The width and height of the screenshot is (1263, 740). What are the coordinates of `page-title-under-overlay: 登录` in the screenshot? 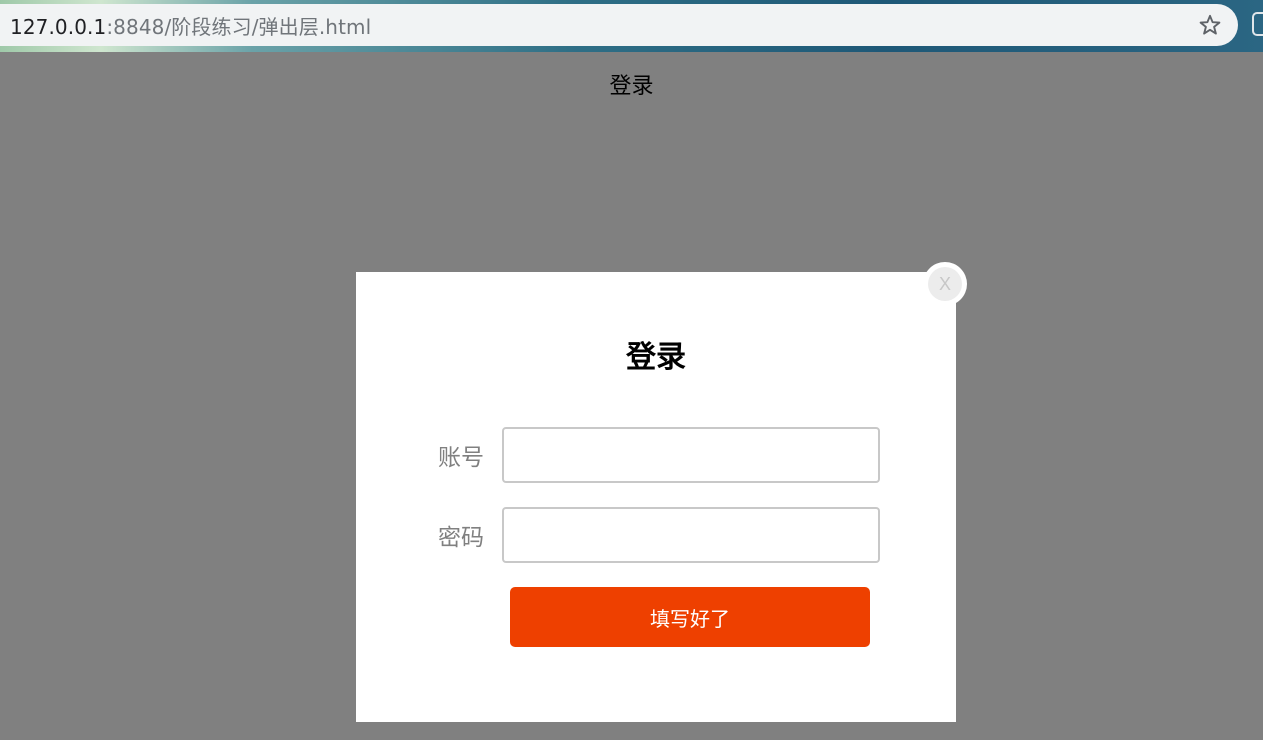 It's located at (631, 86).